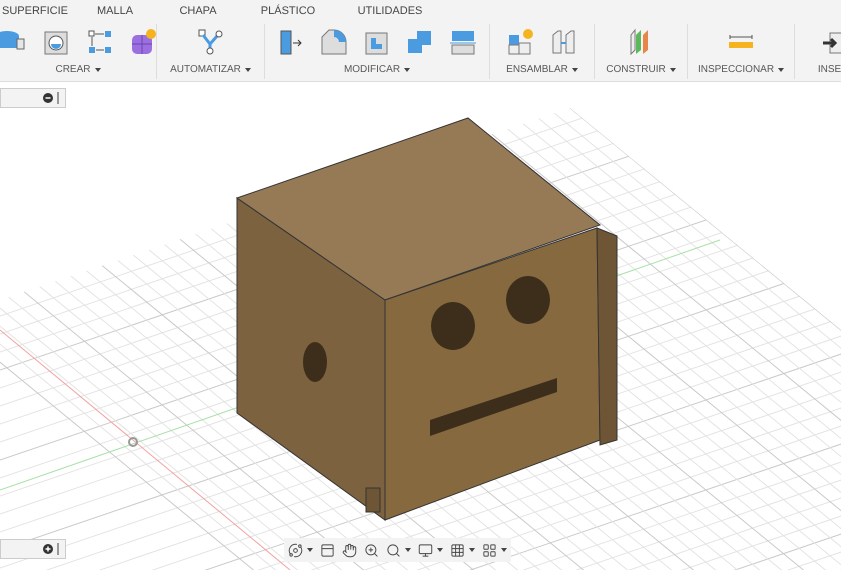 The image size is (841, 570). I want to click on look-at-icon, so click(327, 550).